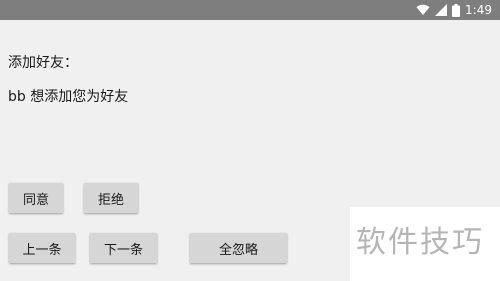 The width and height of the screenshot is (500, 281). Describe the element at coordinates (420, 242) in the screenshot. I see `watermark-logo: 软件技巧` at that location.